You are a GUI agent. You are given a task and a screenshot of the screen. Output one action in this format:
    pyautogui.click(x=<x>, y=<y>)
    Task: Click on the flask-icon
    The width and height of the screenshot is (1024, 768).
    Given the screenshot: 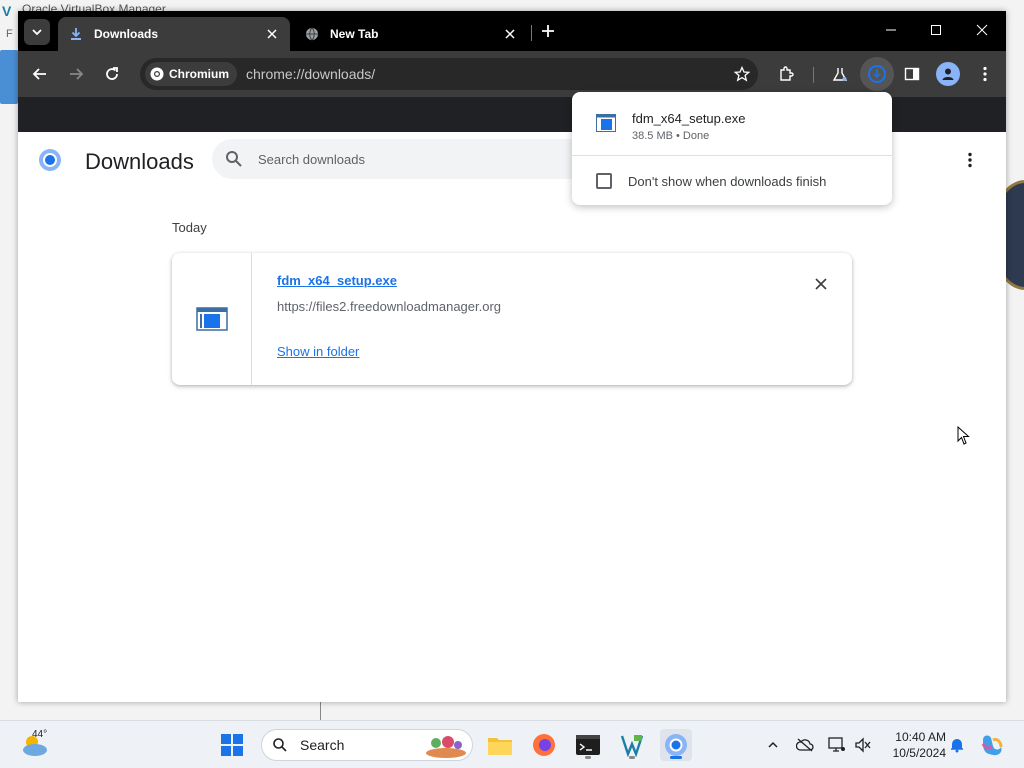 What is the action you would take?
    pyautogui.click(x=840, y=74)
    